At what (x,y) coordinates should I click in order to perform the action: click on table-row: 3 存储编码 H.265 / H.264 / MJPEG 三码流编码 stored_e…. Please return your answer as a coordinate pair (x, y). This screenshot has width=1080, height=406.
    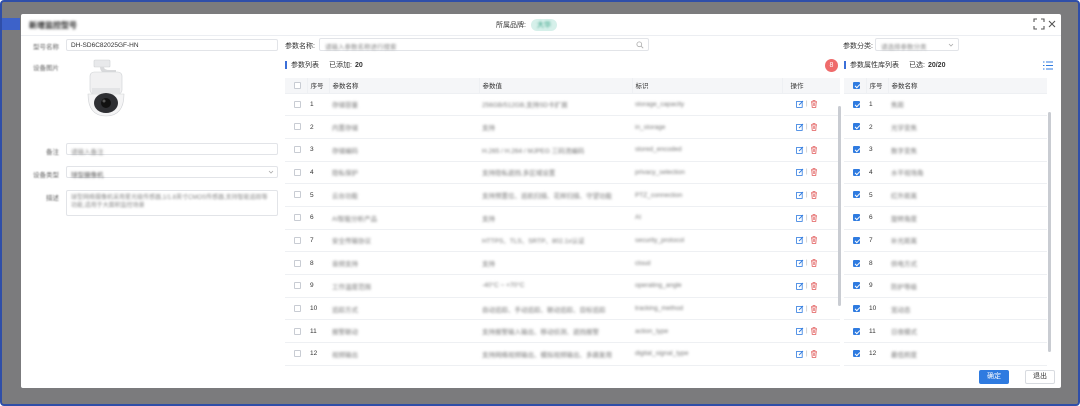
    Looking at the image, I should click on (562, 150).